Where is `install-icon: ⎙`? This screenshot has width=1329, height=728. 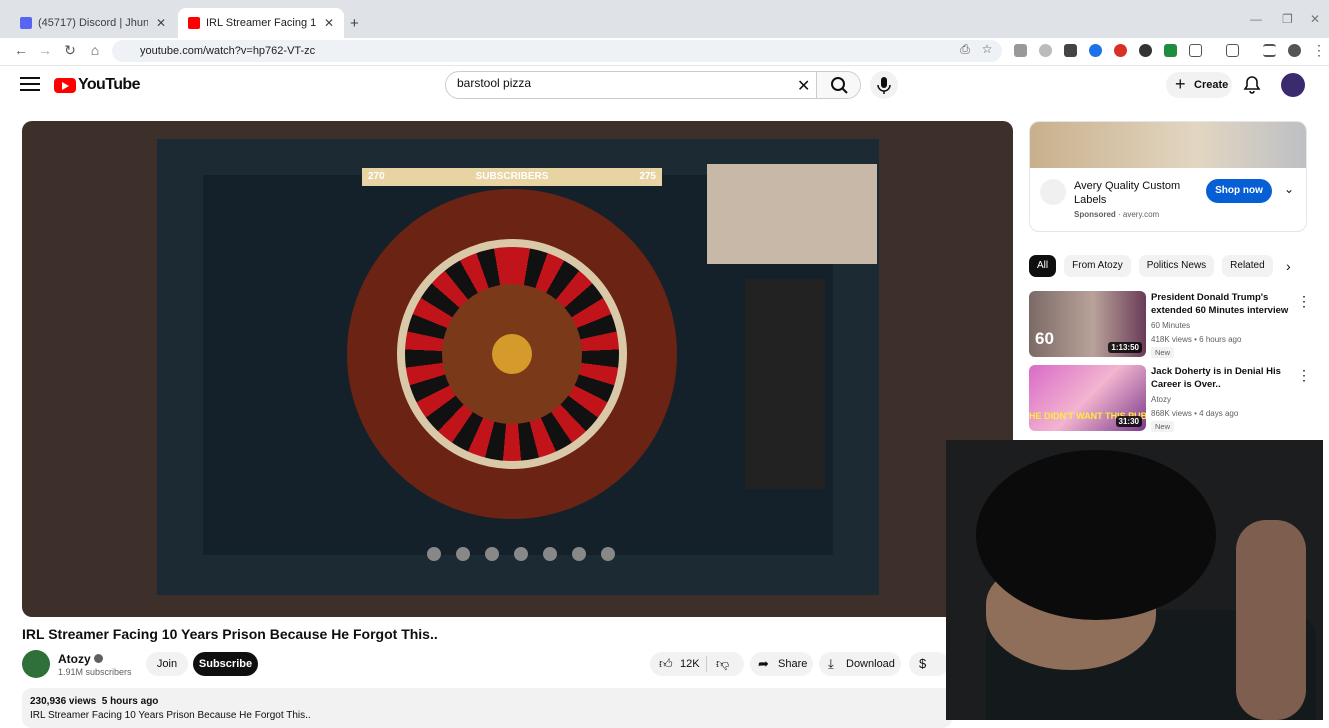
install-icon: ⎙ is located at coordinates (965, 49).